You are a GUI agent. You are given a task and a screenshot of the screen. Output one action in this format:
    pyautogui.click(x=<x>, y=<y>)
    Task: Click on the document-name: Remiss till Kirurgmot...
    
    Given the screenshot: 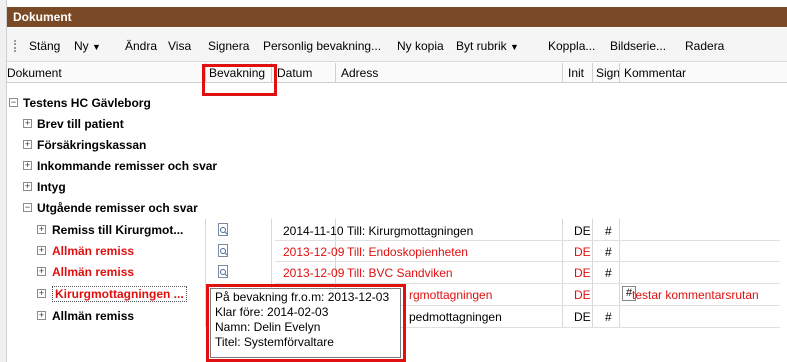 What is the action you would take?
    pyautogui.click(x=118, y=230)
    